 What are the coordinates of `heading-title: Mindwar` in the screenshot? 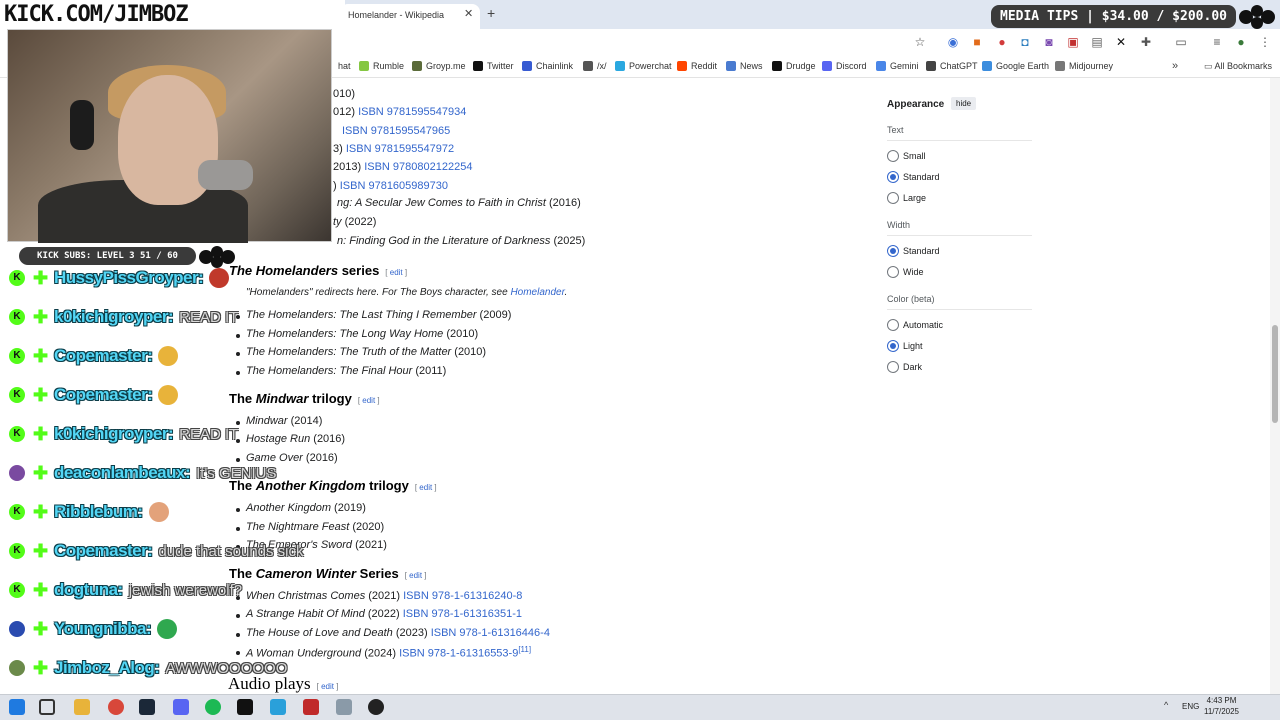 It's located at (282, 398).